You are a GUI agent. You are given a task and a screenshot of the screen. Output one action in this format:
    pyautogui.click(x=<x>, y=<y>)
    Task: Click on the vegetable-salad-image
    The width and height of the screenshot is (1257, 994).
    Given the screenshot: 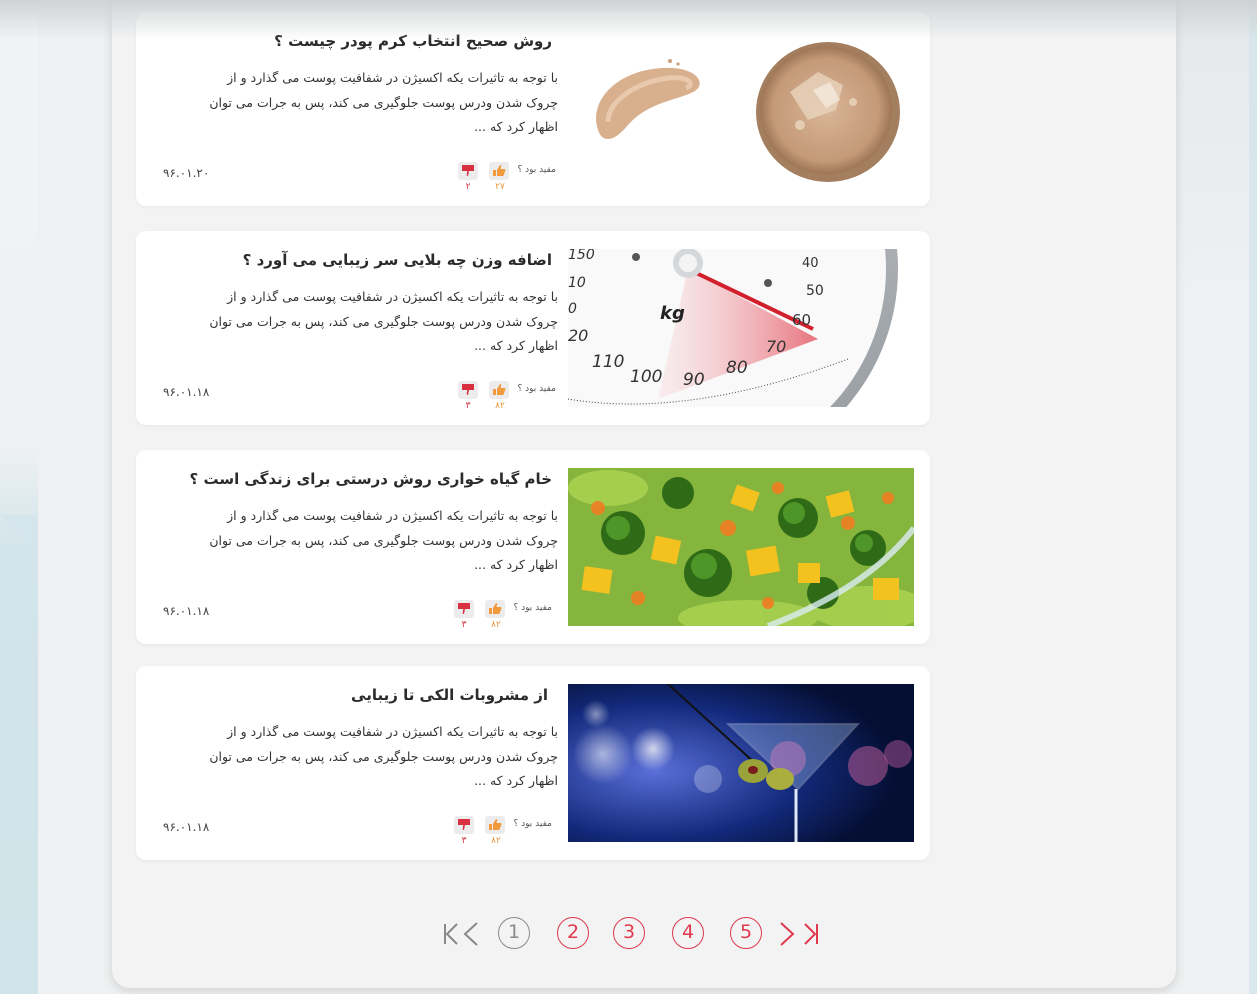 What is the action you would take?
    pyautogui.click(x=741, y=547)
    